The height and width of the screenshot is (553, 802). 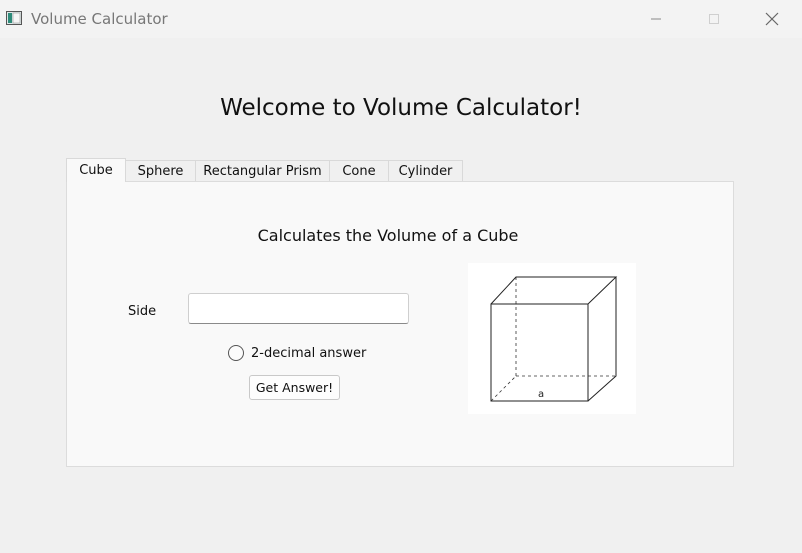 What do you see at coordinates (308, 353) in the screenshot?
I see `two-decimal-radio-label: 2-decimal answer` at bounding box center [308, 353].